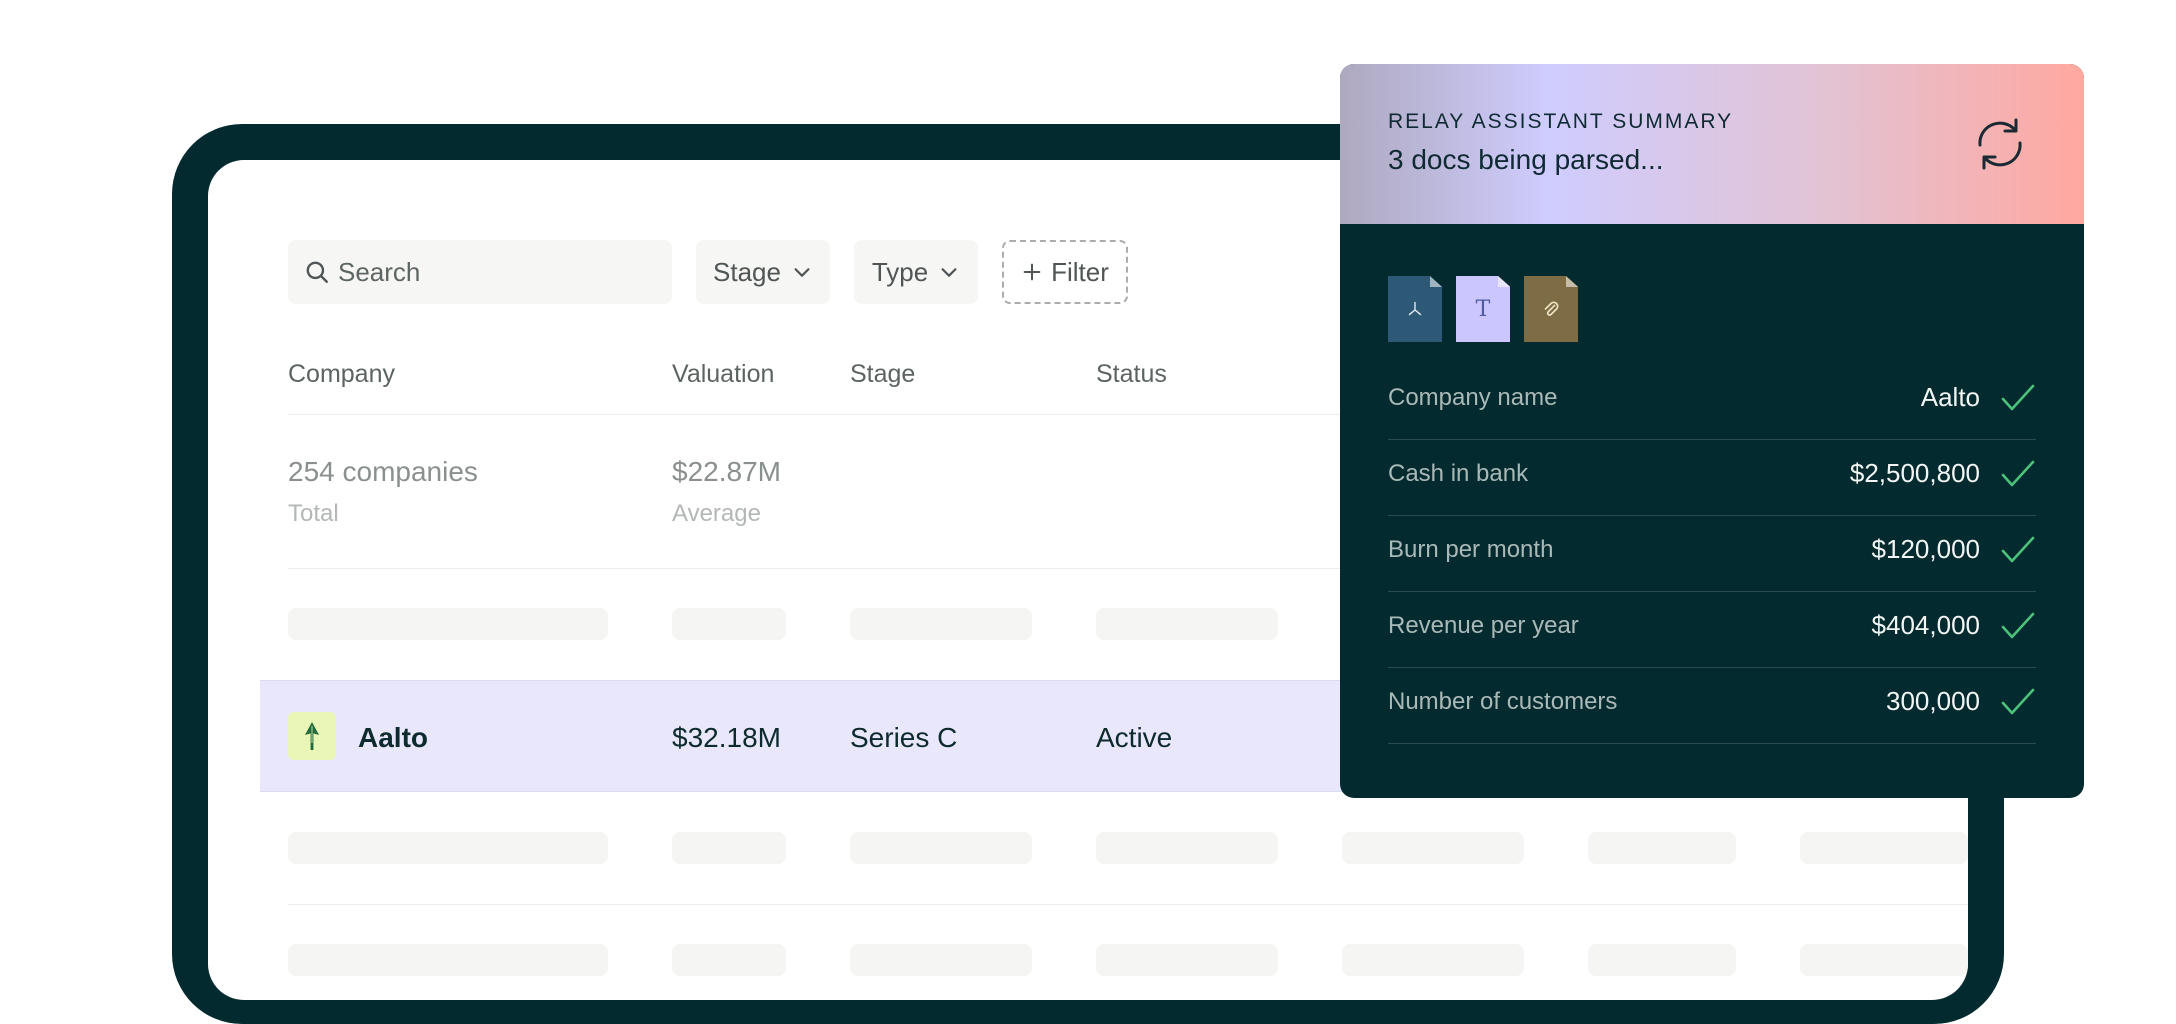  Describe the element at coordinates (1925, 625) in the screenshot. I see `field-value: $404,000` at that location.